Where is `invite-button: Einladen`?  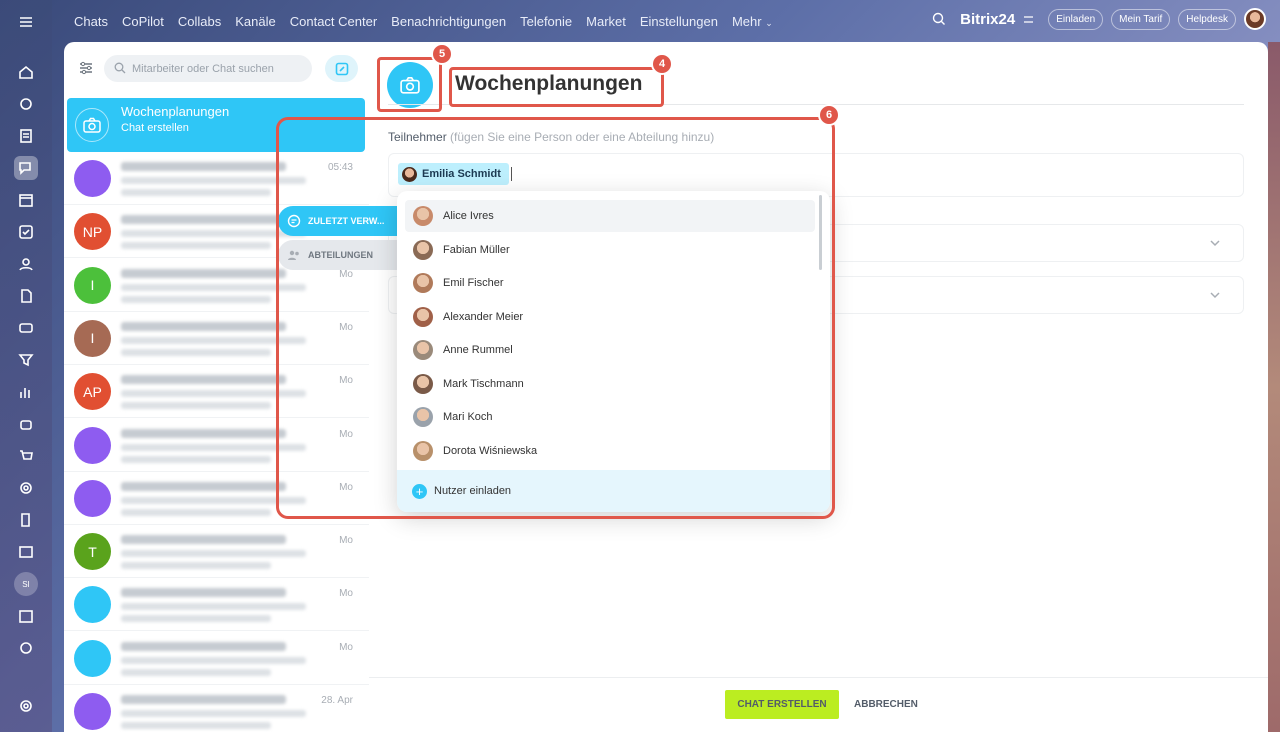
invite-button: Einladen is located at coordinates (1076, 19).